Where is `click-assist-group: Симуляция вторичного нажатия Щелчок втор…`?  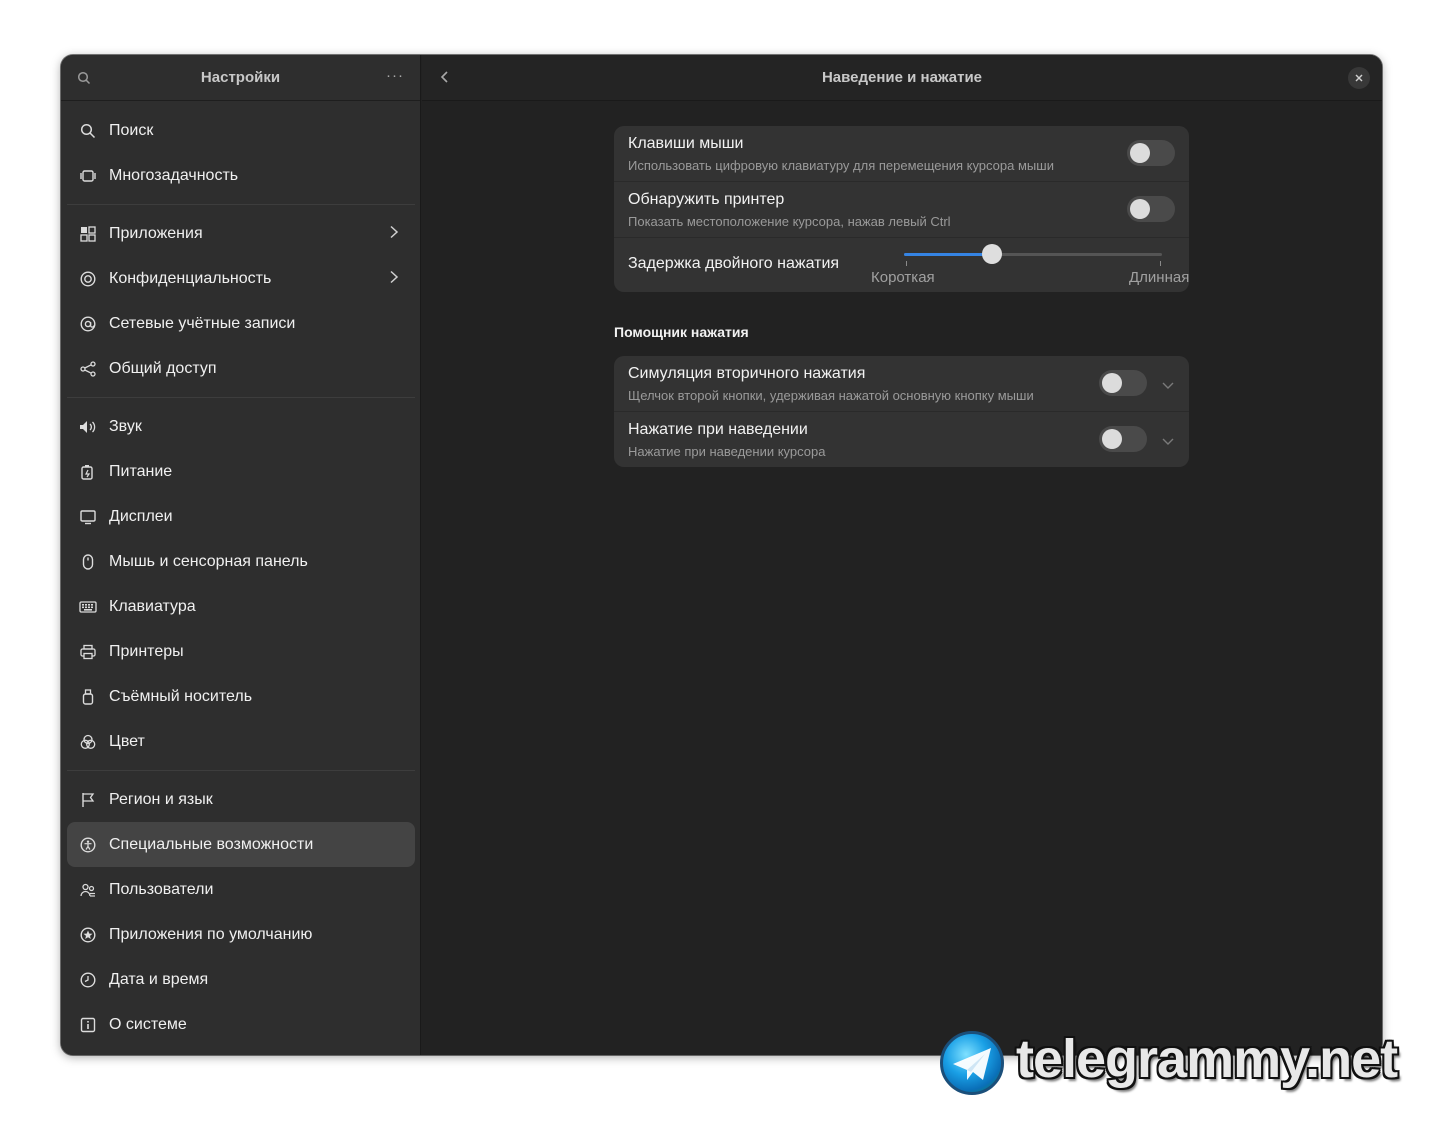 click-assist-group: Симуляция вторичного нажатия Щелчок втор… is located at coordinates (901, 411).